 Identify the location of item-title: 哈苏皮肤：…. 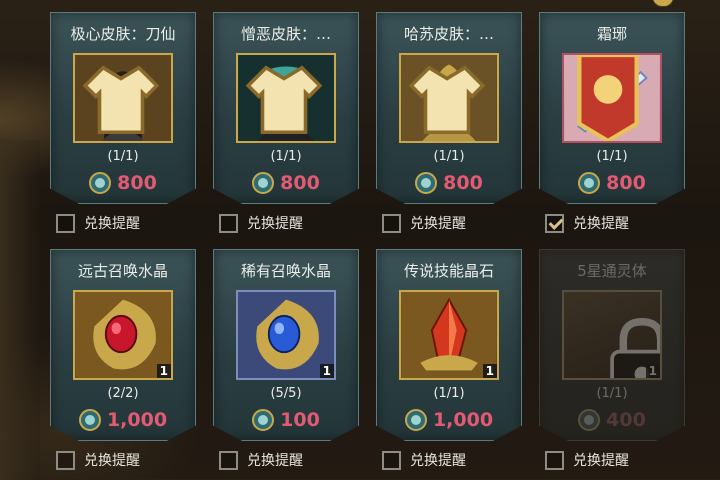
(448, 34).